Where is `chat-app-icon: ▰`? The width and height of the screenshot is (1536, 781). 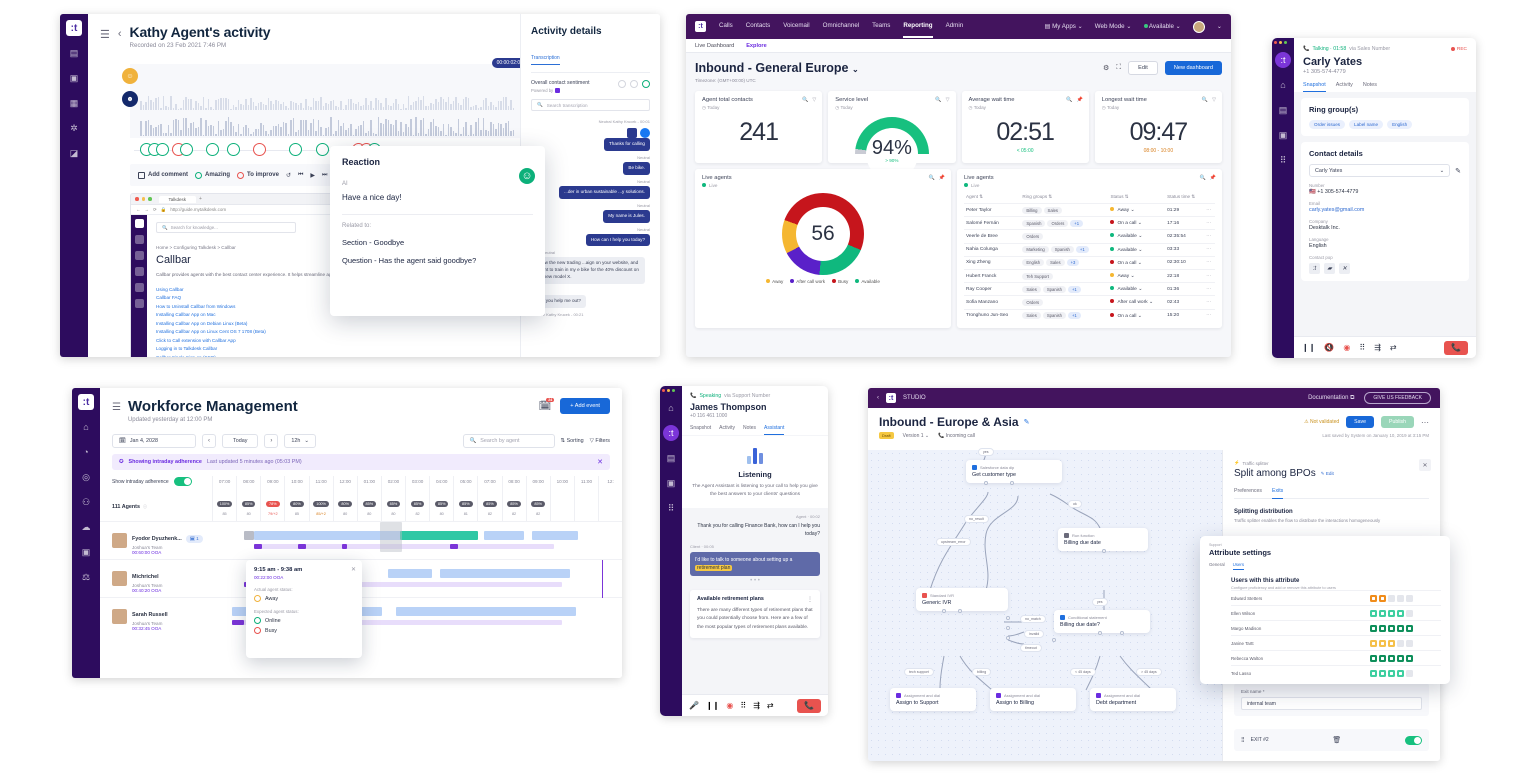
chat-app-icon: ▰ is located at coordinates (1329, 268).